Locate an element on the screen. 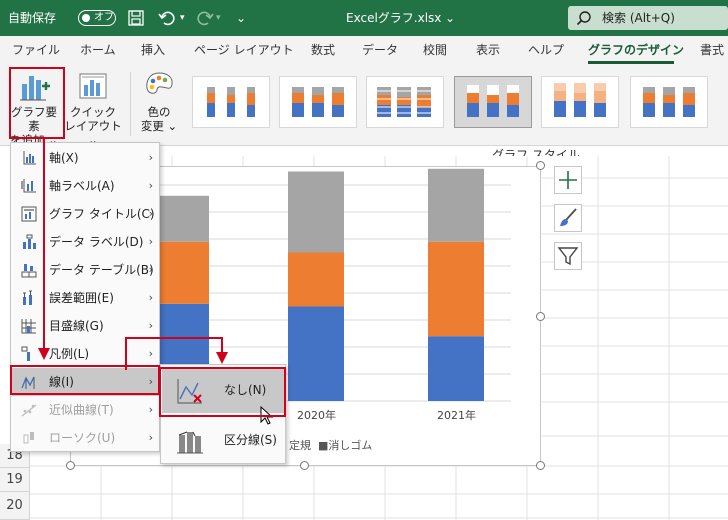 This screenshot has width=728, height=520. chart-style-2-preview is located at coordinates (318, 102).